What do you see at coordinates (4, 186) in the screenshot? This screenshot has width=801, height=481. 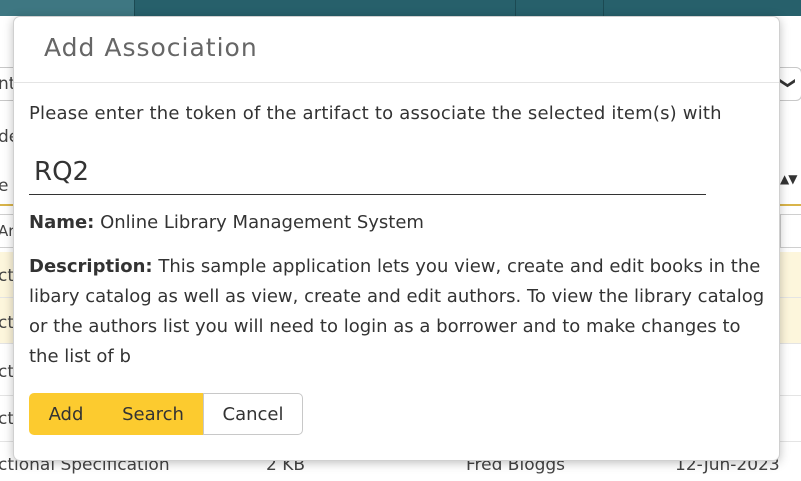 I see `background-column-header: e` at bounding box center [4, 186].